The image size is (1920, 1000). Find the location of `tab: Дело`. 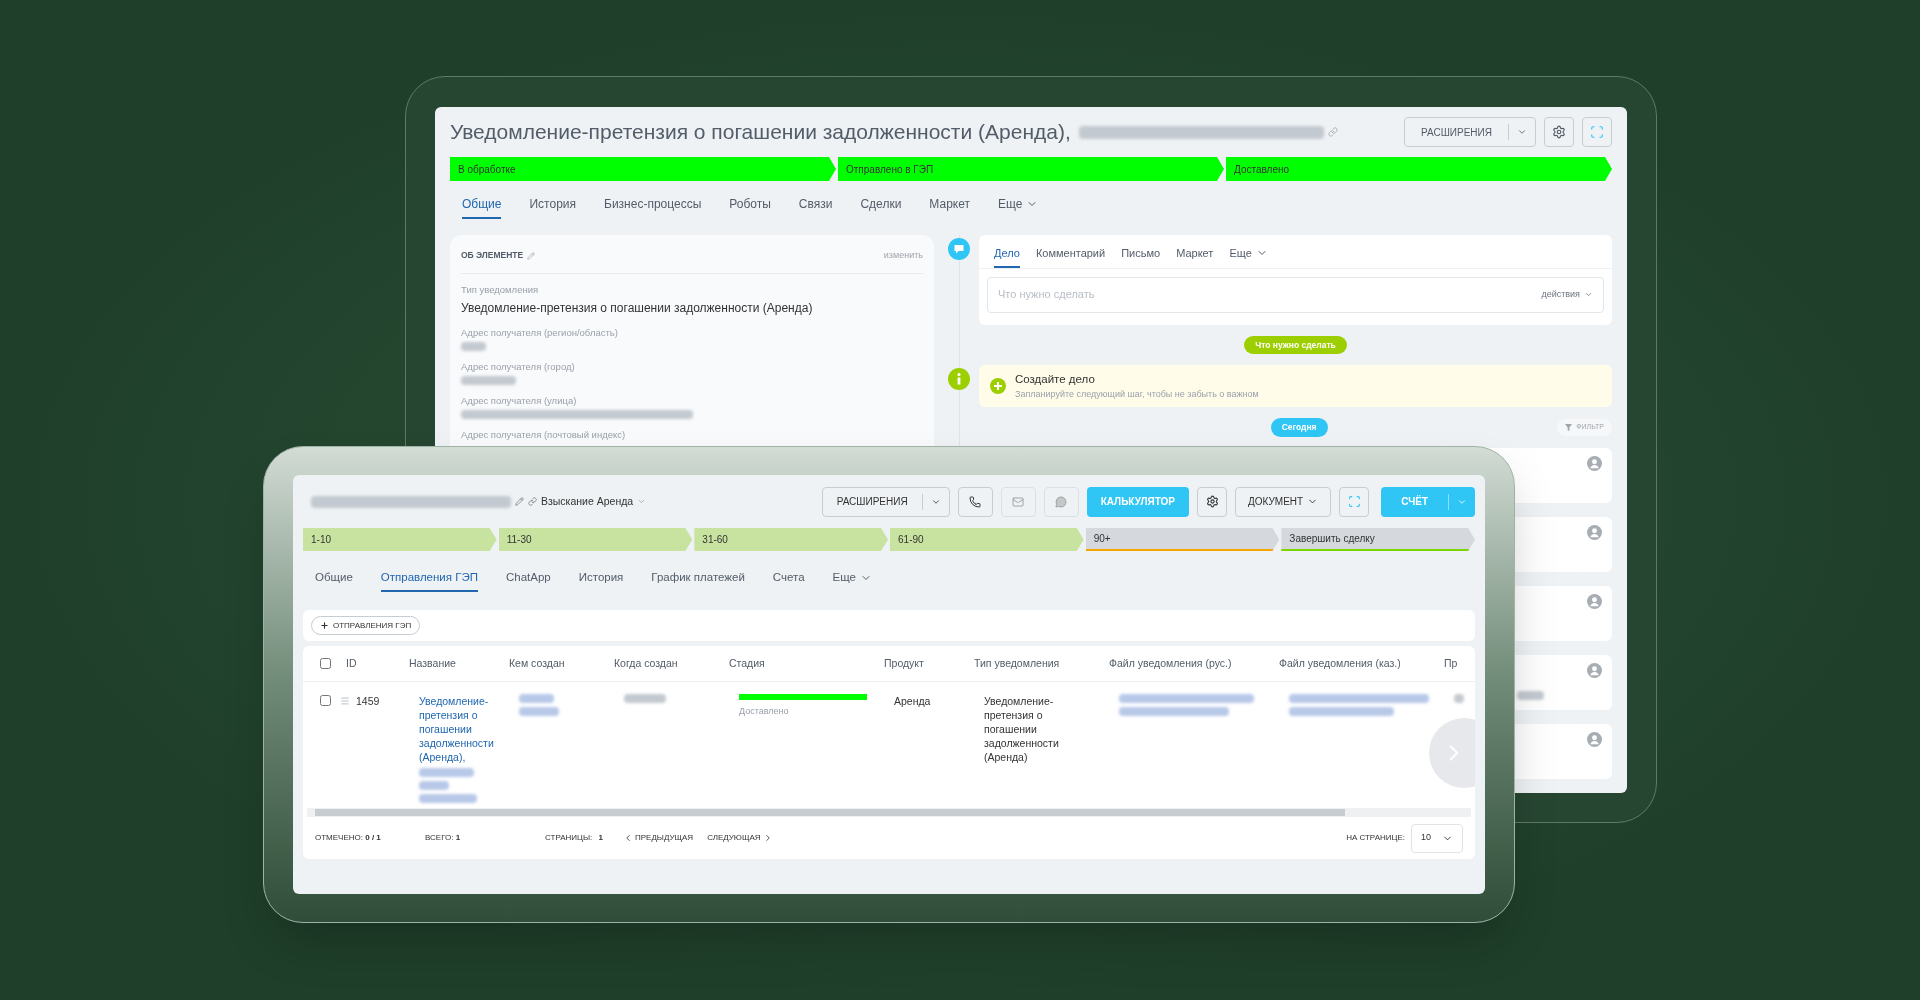

tab: Дело is located at coordinates (1007, 256).